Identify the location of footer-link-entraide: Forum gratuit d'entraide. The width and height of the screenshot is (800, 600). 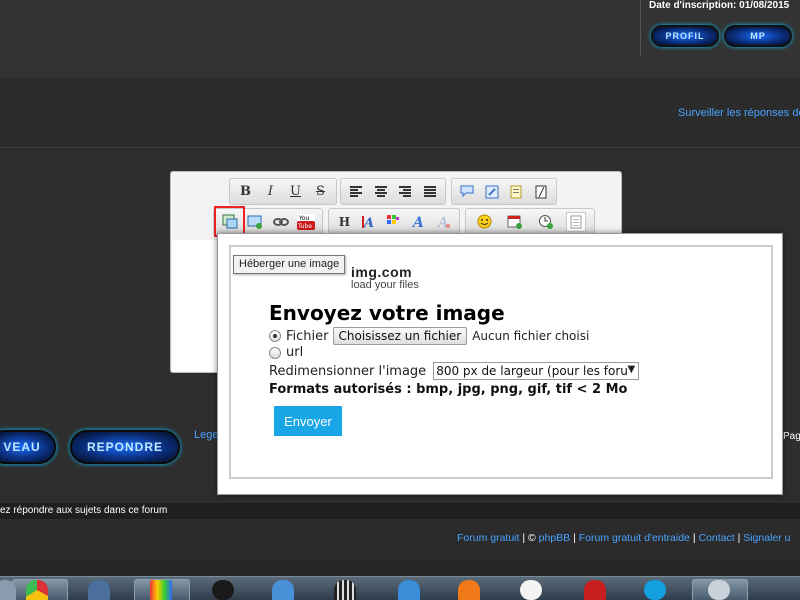
(634, 538).